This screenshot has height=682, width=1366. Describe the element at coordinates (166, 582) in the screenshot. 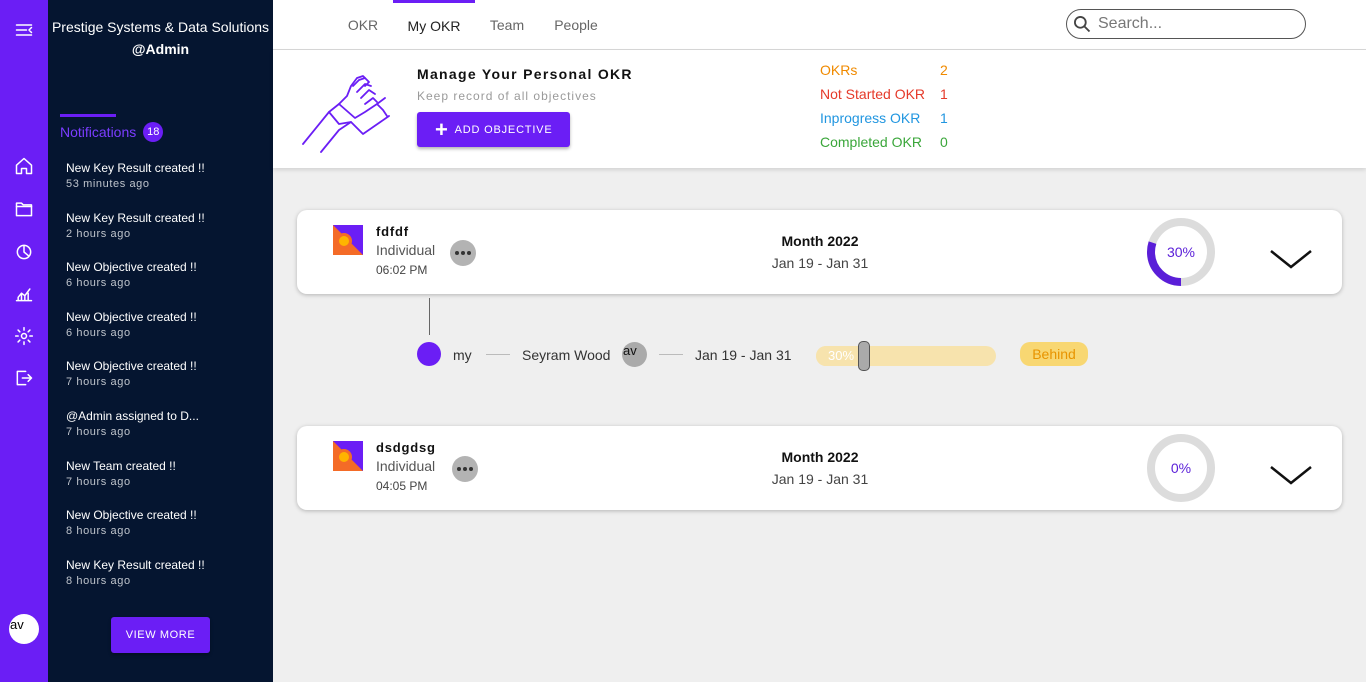

I see `notification-item: New Key Result created !! 8 hours ago` at that location.